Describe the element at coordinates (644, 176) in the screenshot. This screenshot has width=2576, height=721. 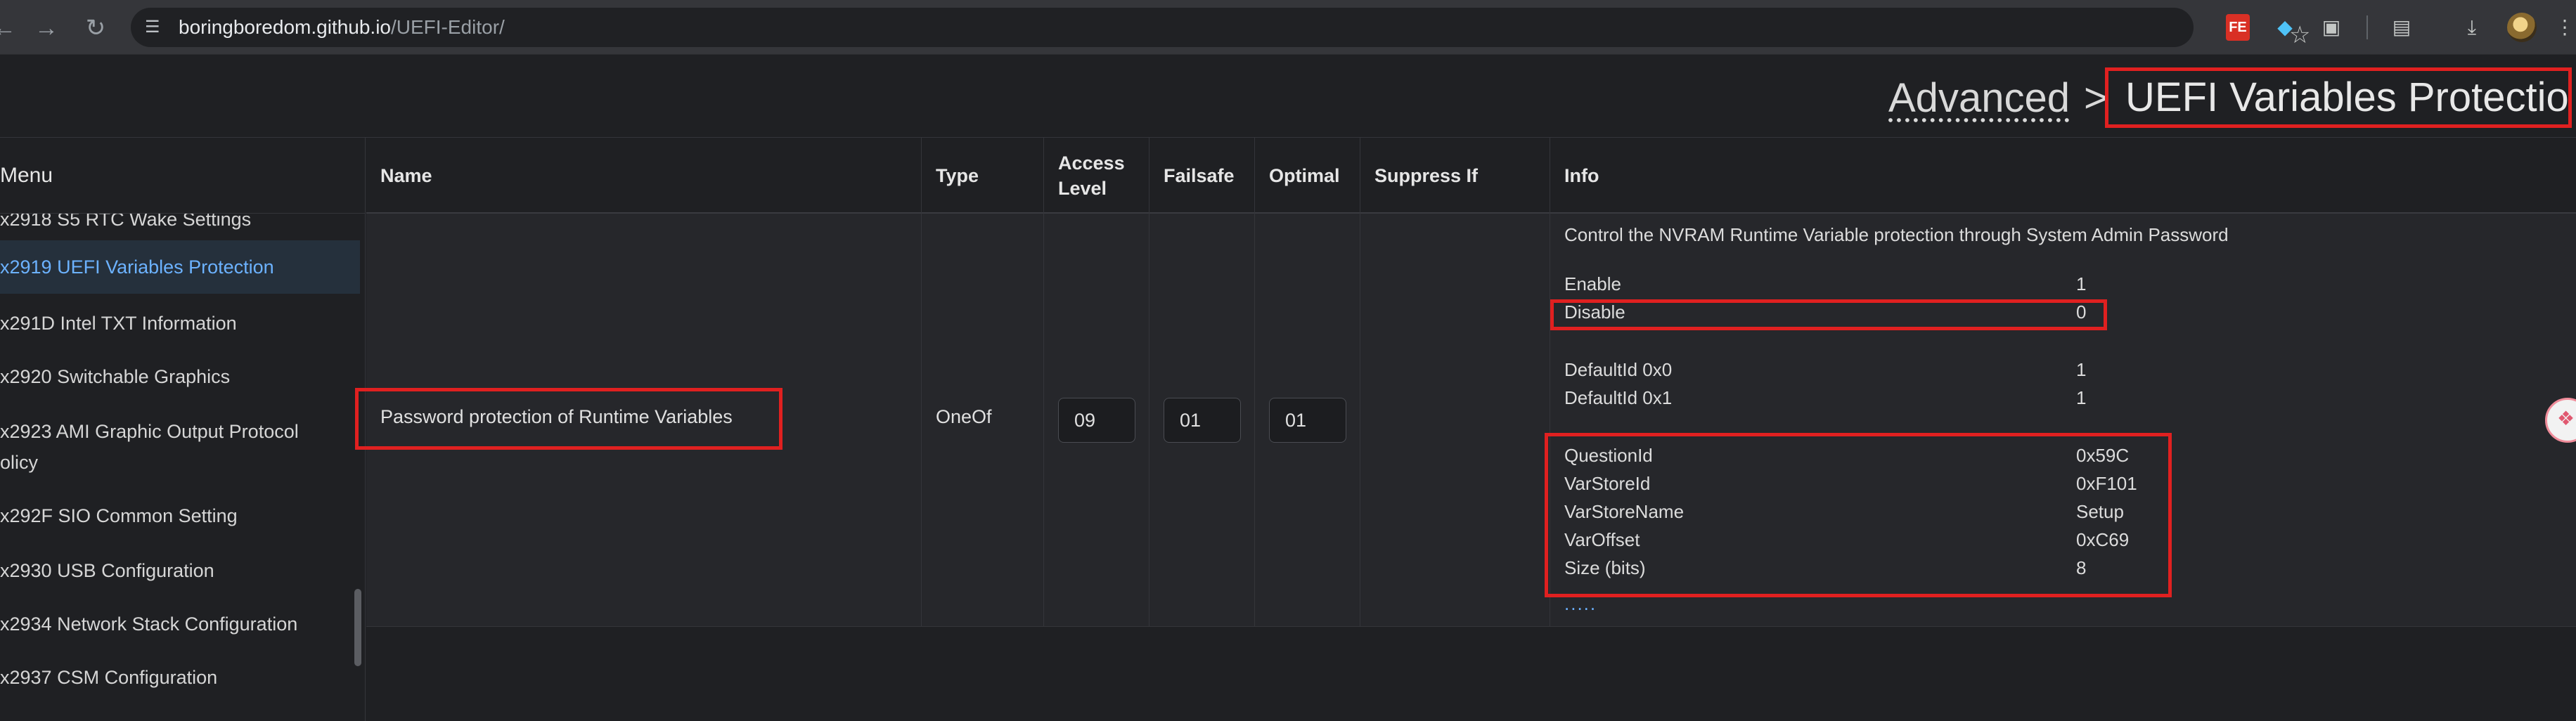
I see `column-header-name: Name` at that location.